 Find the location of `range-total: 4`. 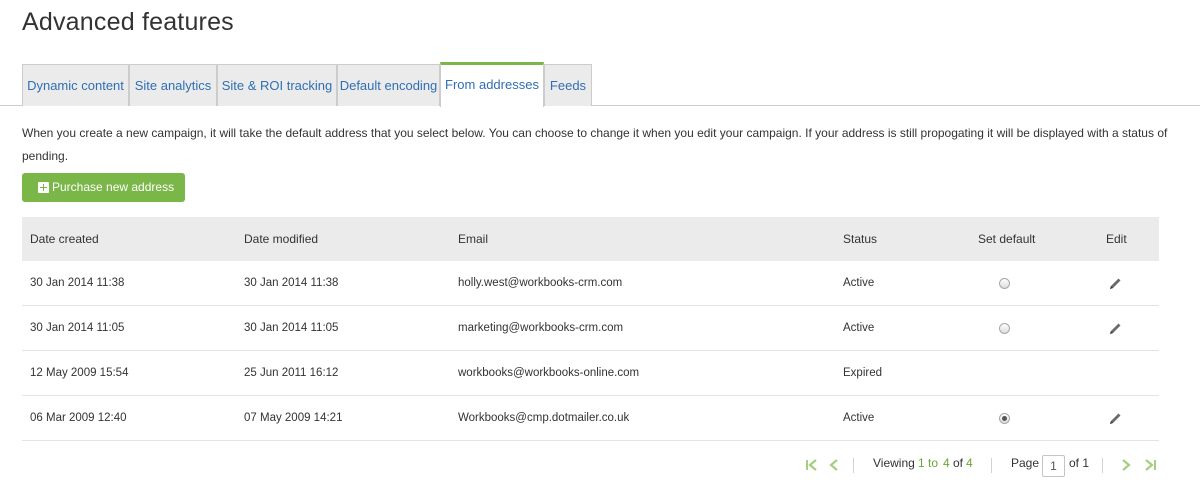

range-total: 4 is located at coordinates (969, 463).